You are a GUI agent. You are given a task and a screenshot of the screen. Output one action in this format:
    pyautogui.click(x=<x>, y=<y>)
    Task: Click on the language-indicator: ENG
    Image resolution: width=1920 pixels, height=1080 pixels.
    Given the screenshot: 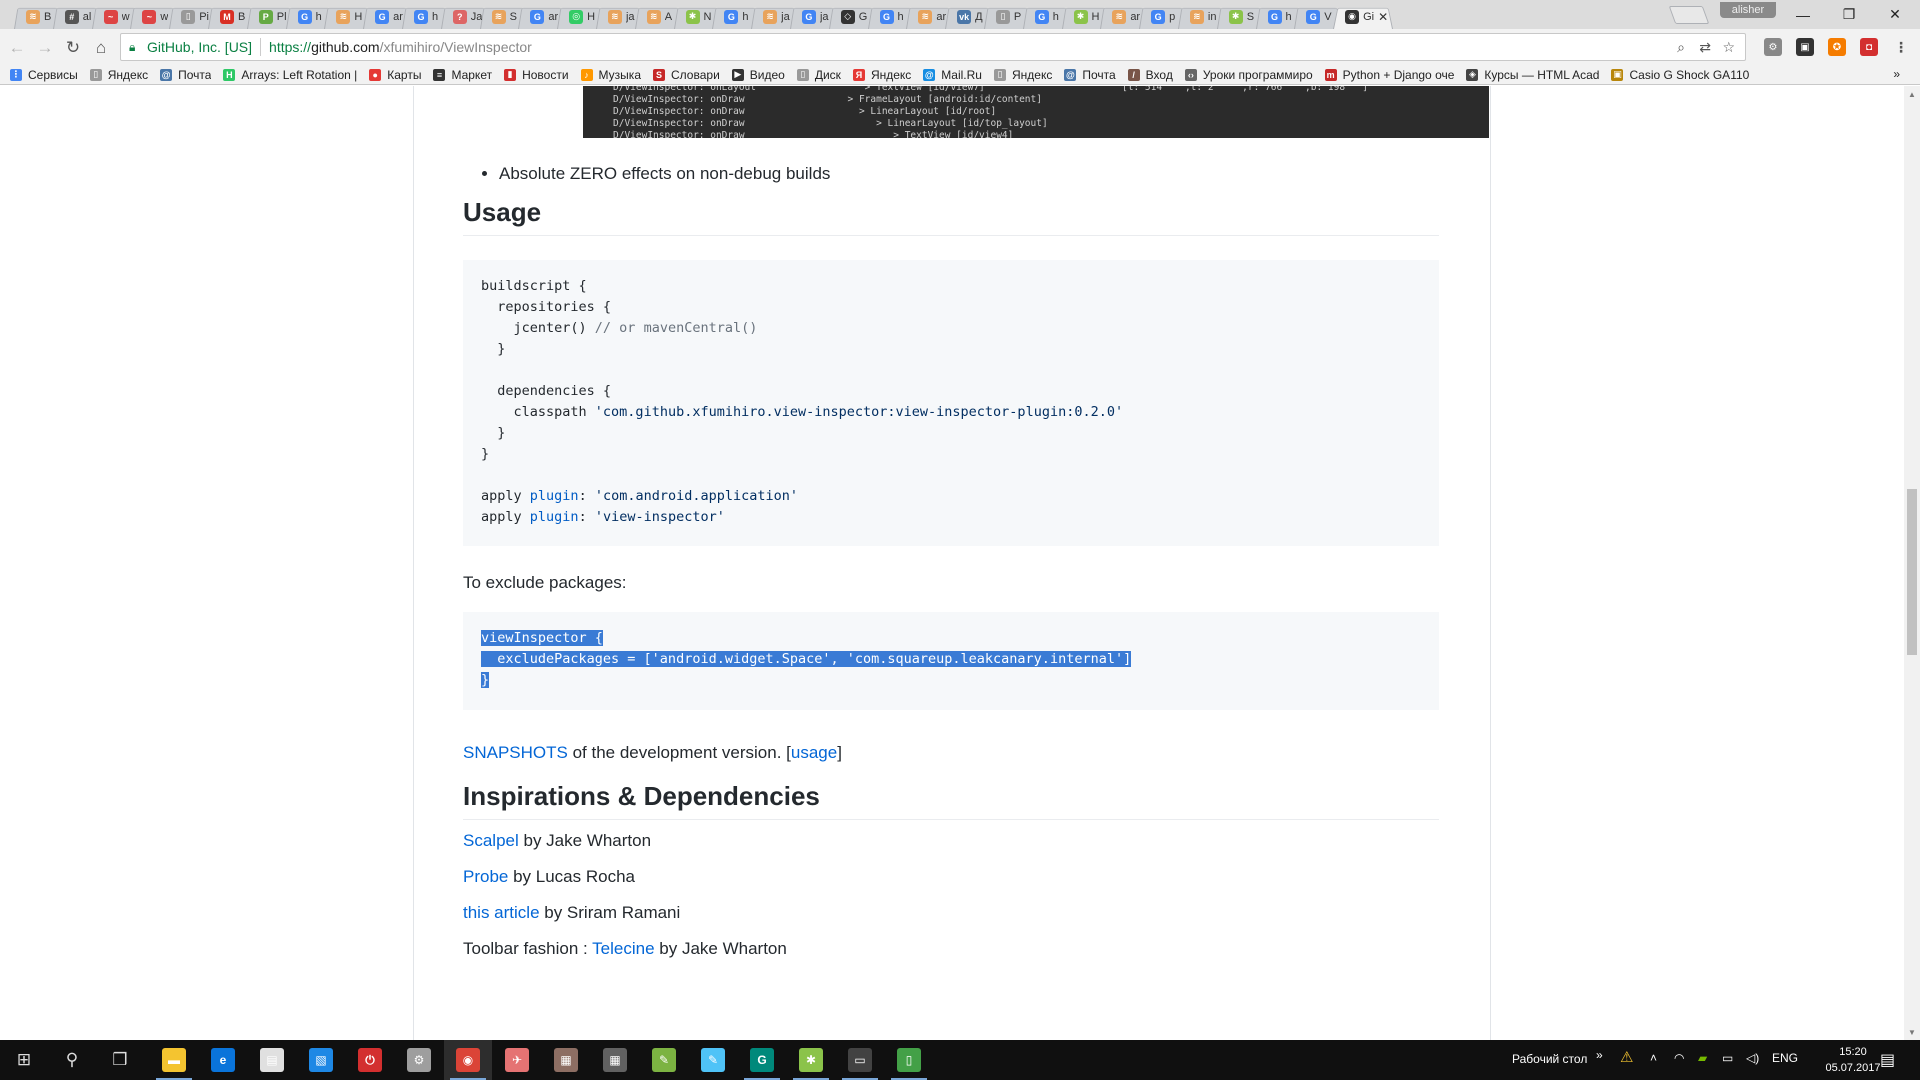 What is the action you would take?
    pyautogui.click(x=1785, y=1058)
    